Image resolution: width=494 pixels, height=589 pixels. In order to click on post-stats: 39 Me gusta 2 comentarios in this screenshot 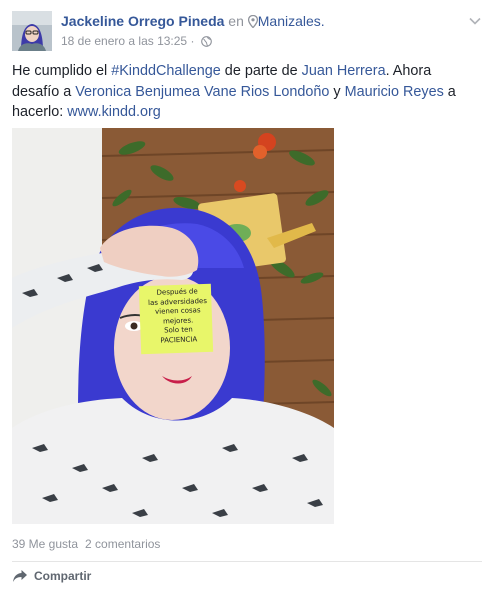, I will do `click(86, 544)`.